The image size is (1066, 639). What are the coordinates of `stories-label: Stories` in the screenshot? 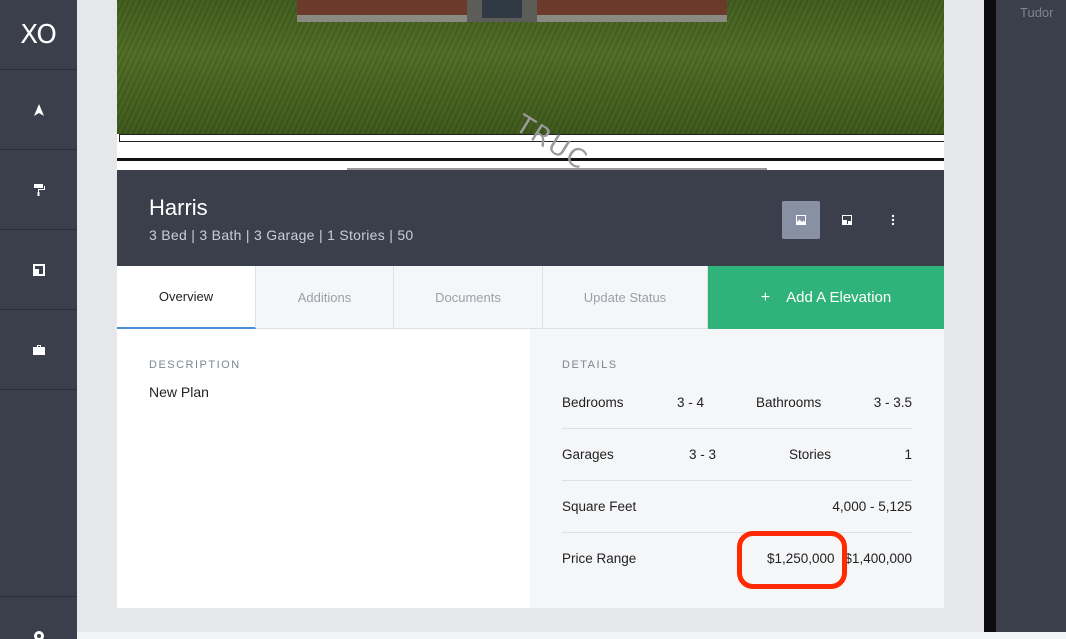 It's located at (810, 454).